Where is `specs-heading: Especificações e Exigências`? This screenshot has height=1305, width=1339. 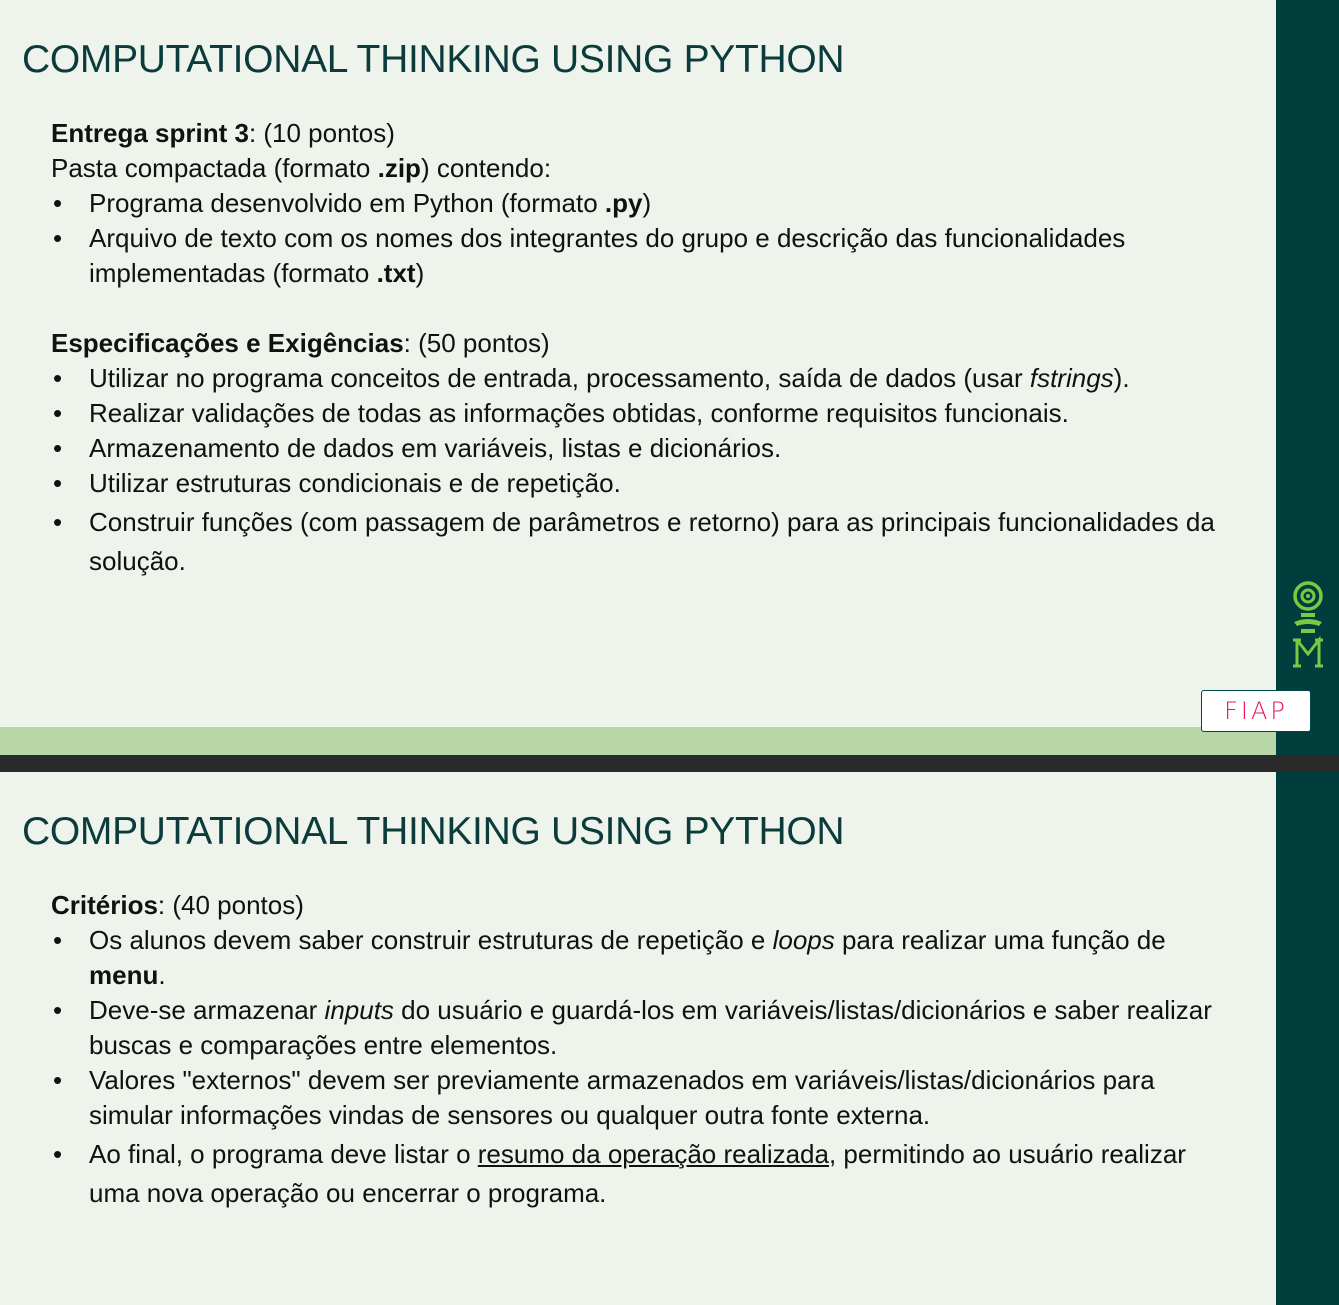
specs-heading: Especificações e Exigências is located at coordinates (227, 343).